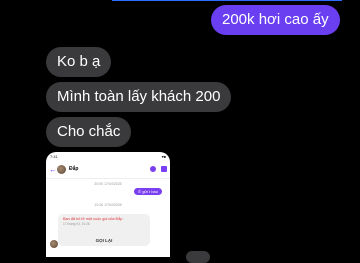 The image size is (360, 263). Describe the element at coordinates (76, 224) in the screenshot. I see `missed-call-time: 17 tháng 04, 10:26` at that location.